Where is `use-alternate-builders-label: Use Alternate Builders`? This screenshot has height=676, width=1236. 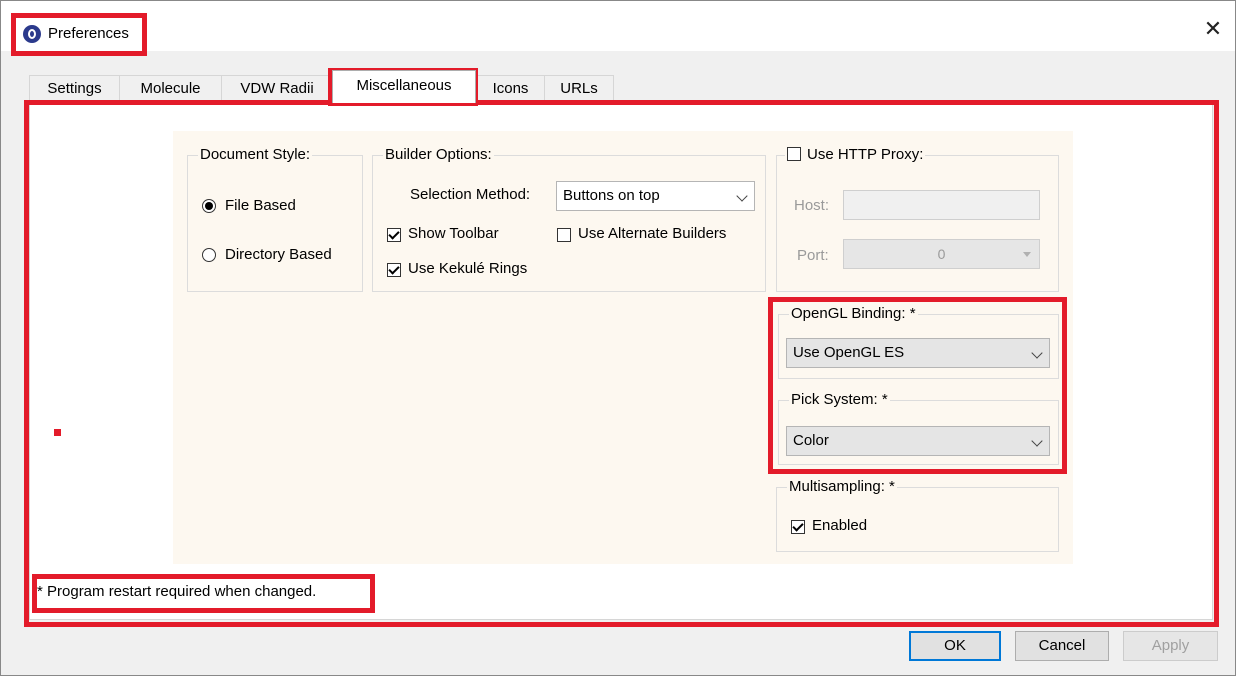
use-alternate-builders-label: Use Alternate Builders is located at coordinates (652, 233).